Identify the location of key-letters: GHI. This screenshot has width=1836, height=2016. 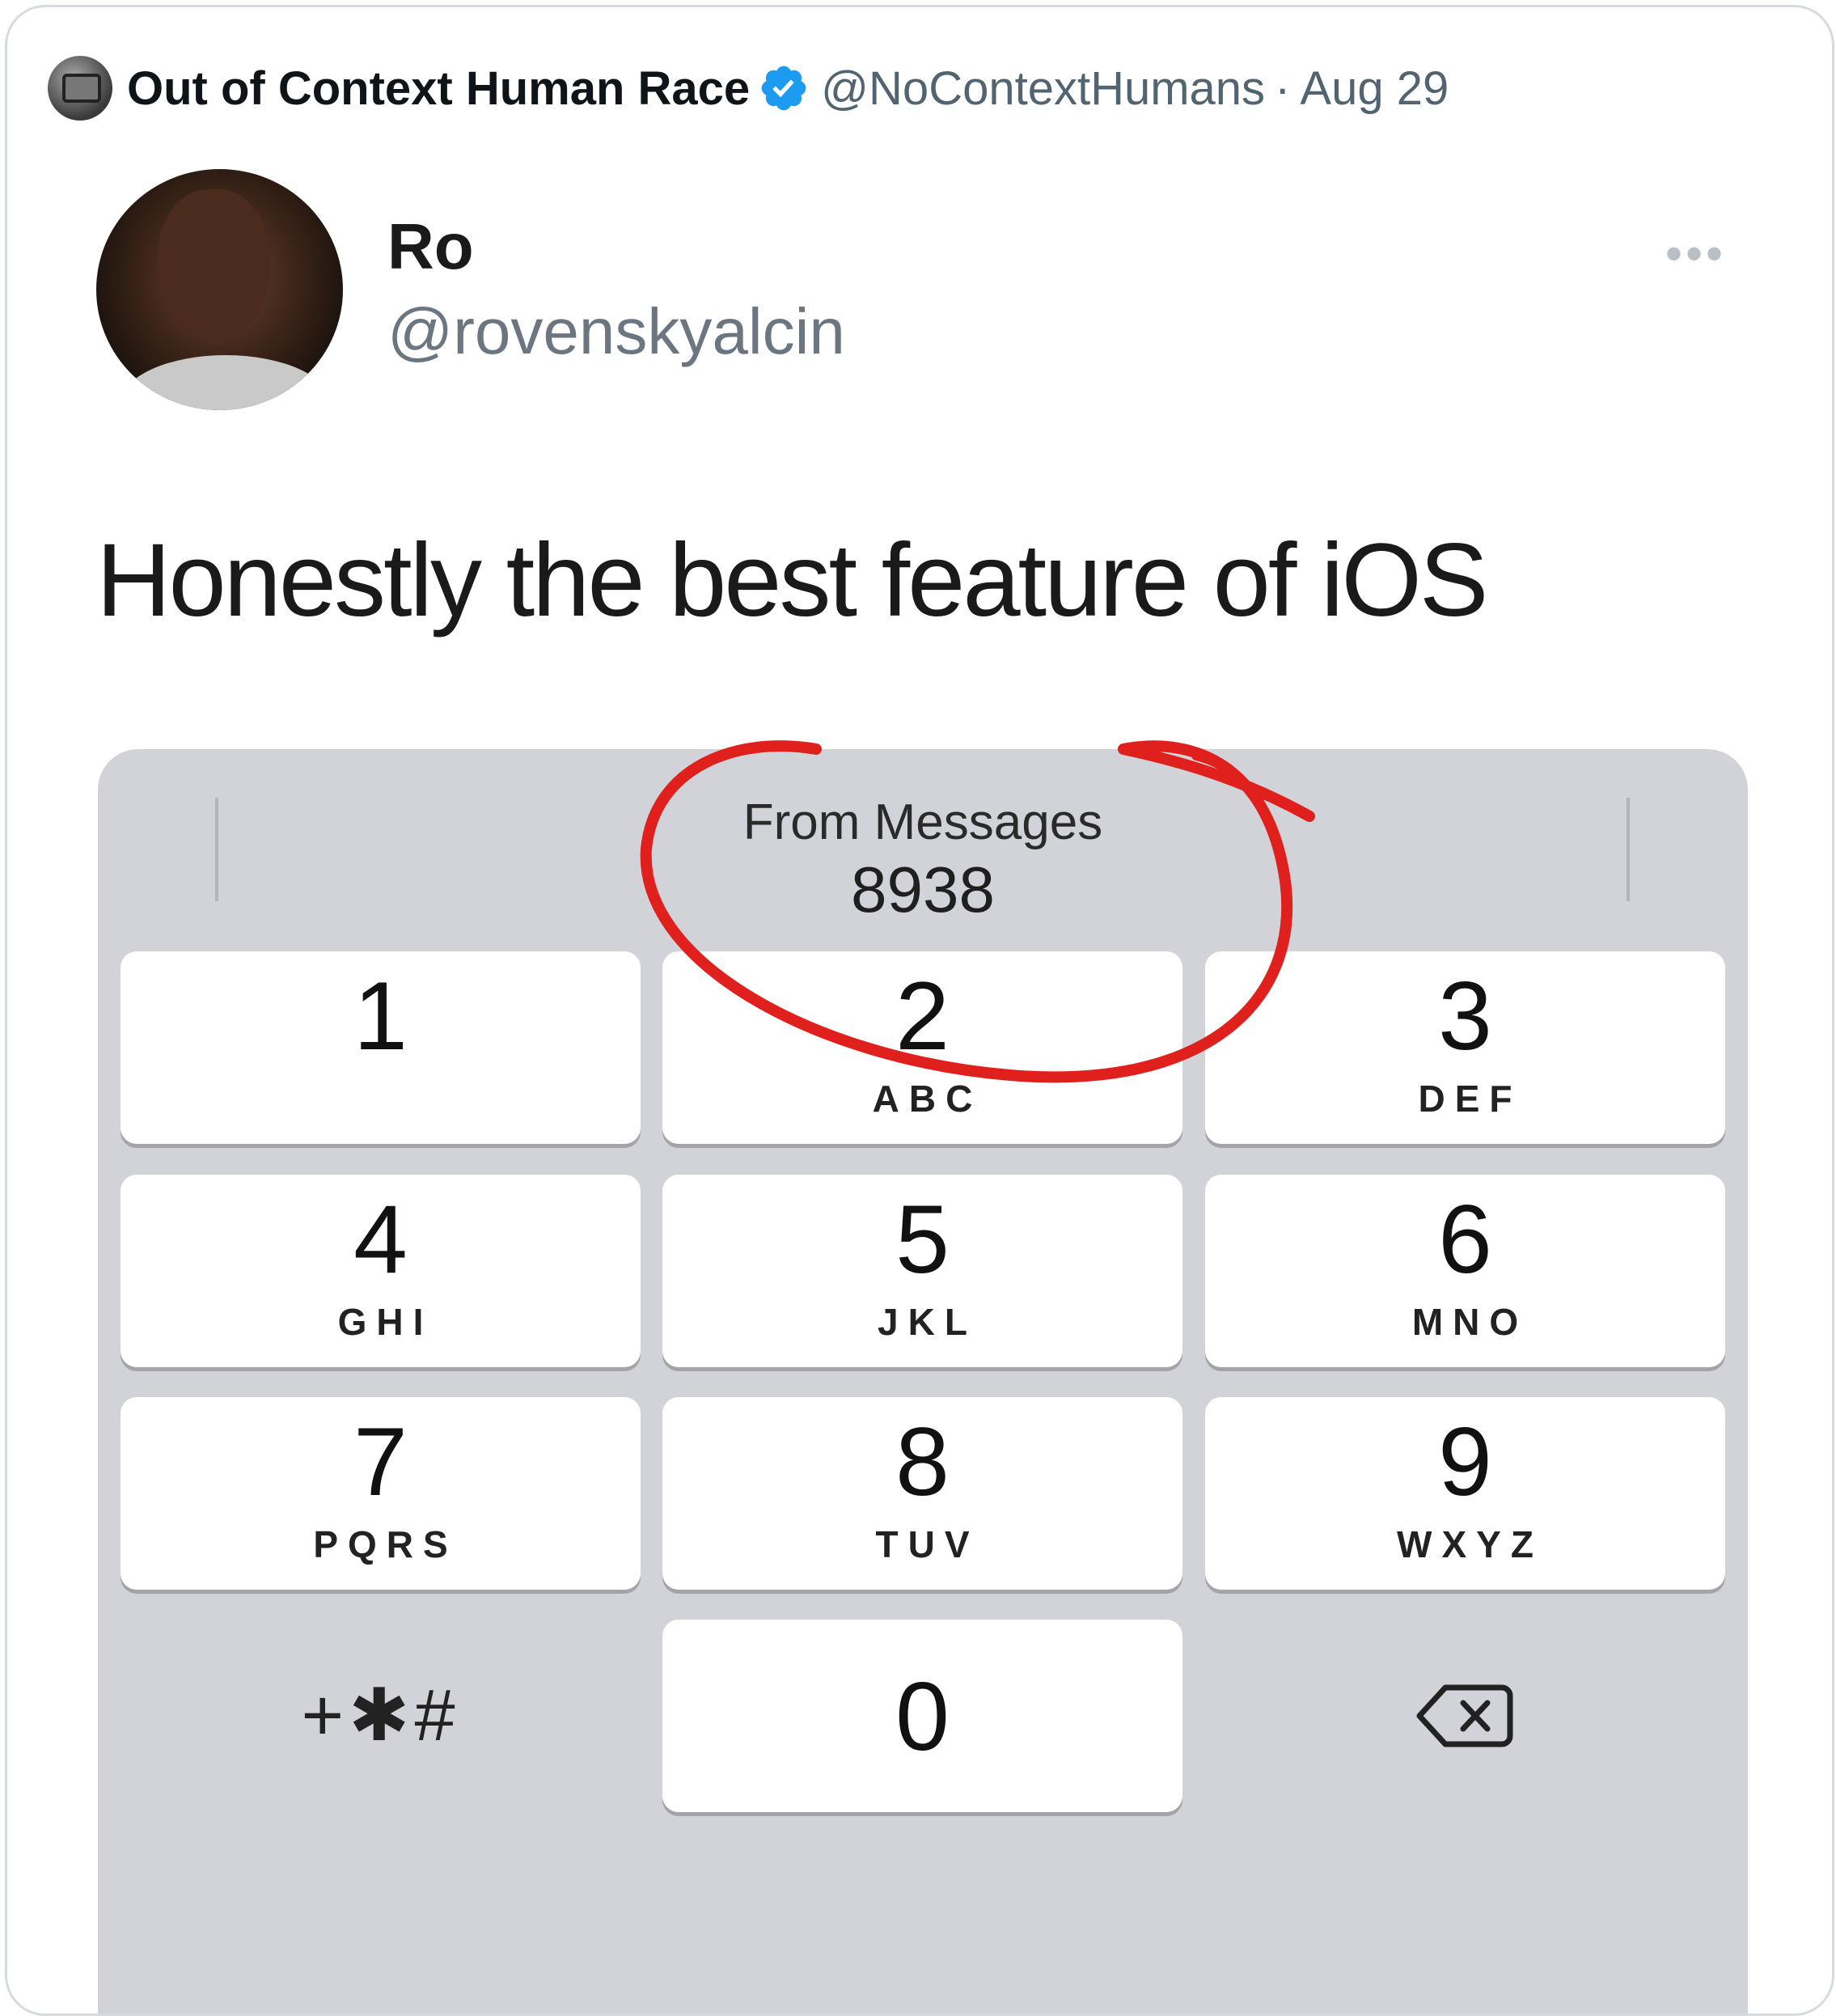
(385, 1322).